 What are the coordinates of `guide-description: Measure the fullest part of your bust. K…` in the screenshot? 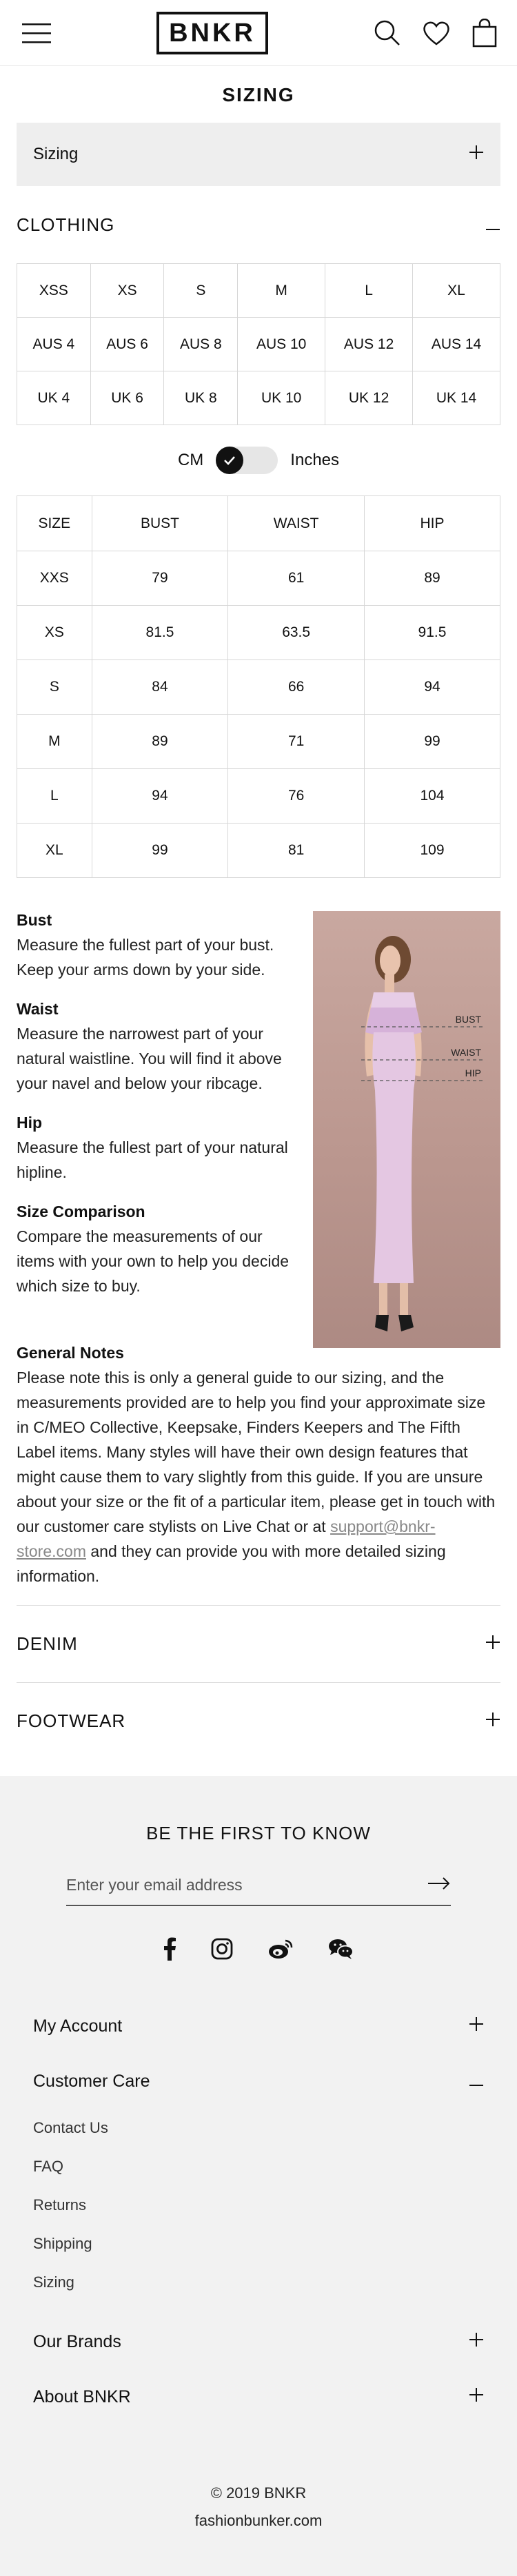 It's located at (145, 957).